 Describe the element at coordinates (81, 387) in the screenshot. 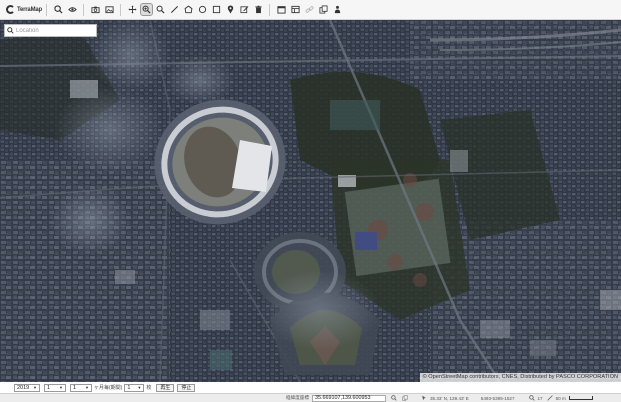

I see `day-select: 1 ▼` at that location.